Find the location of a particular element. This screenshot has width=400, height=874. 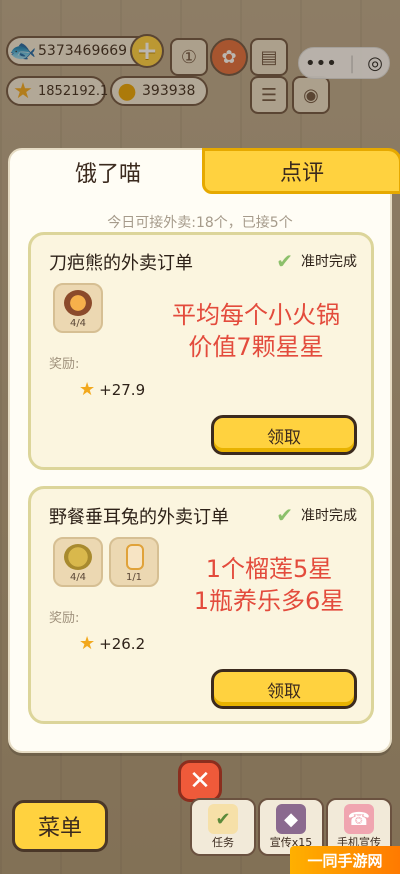

site-watermark: 一同手游网 is located at coordinates (345, 860).